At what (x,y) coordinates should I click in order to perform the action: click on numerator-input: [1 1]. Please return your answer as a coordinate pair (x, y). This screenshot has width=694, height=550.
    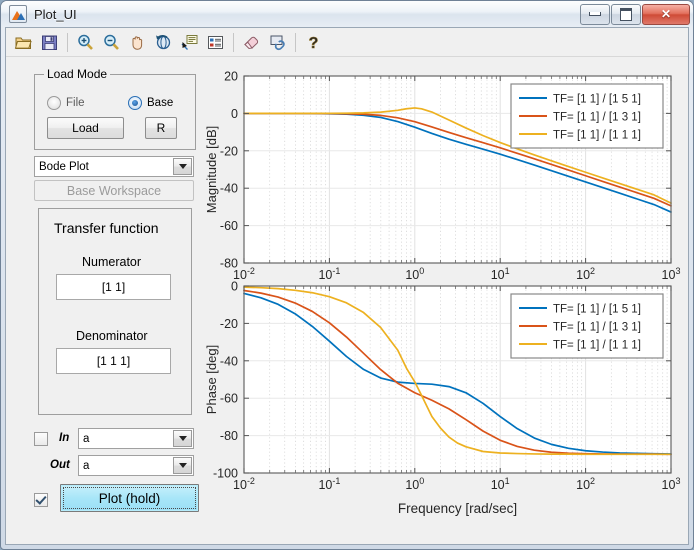
    Looking at the image, I should click on (113, 287).